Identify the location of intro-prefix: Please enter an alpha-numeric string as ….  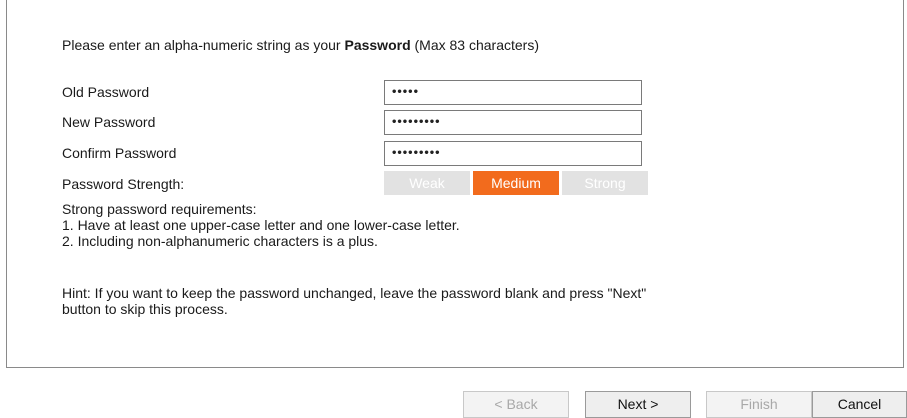
(203, 45).